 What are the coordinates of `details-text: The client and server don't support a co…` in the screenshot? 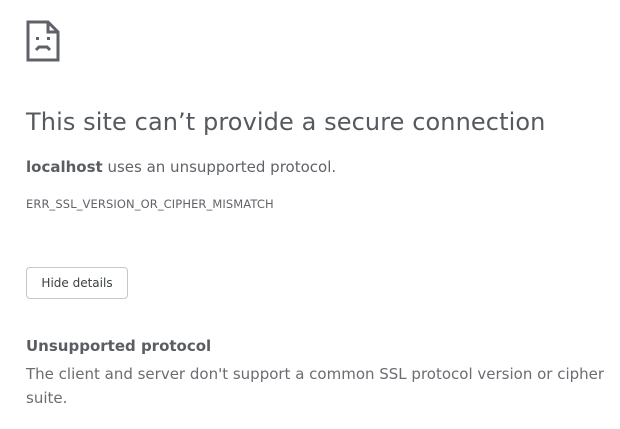 It's located at (315, 386).